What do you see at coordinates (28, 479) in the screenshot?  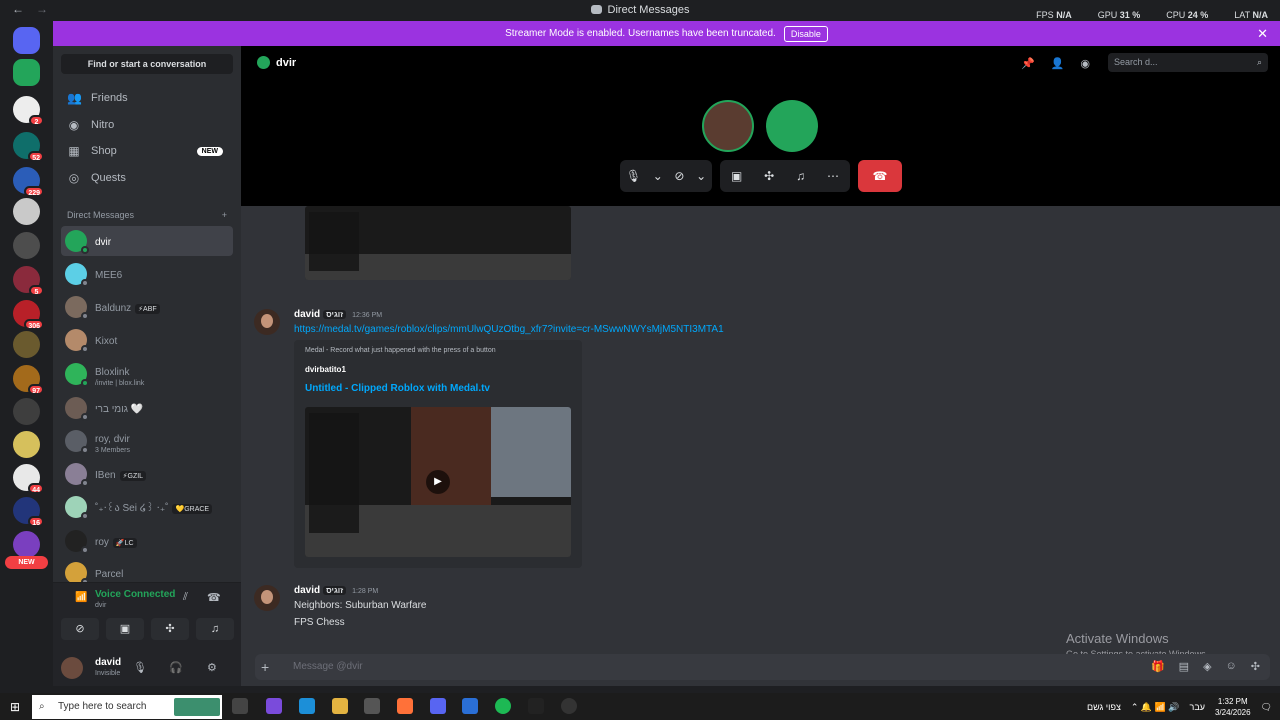 I see `server-icon: 44` at bounding box center [28, 479].